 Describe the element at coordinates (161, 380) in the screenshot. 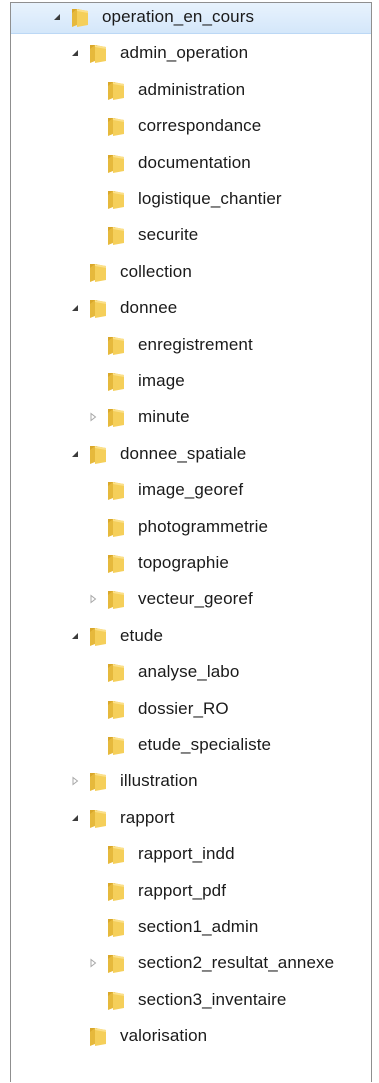

I see `tree-item-label: image` at that location.